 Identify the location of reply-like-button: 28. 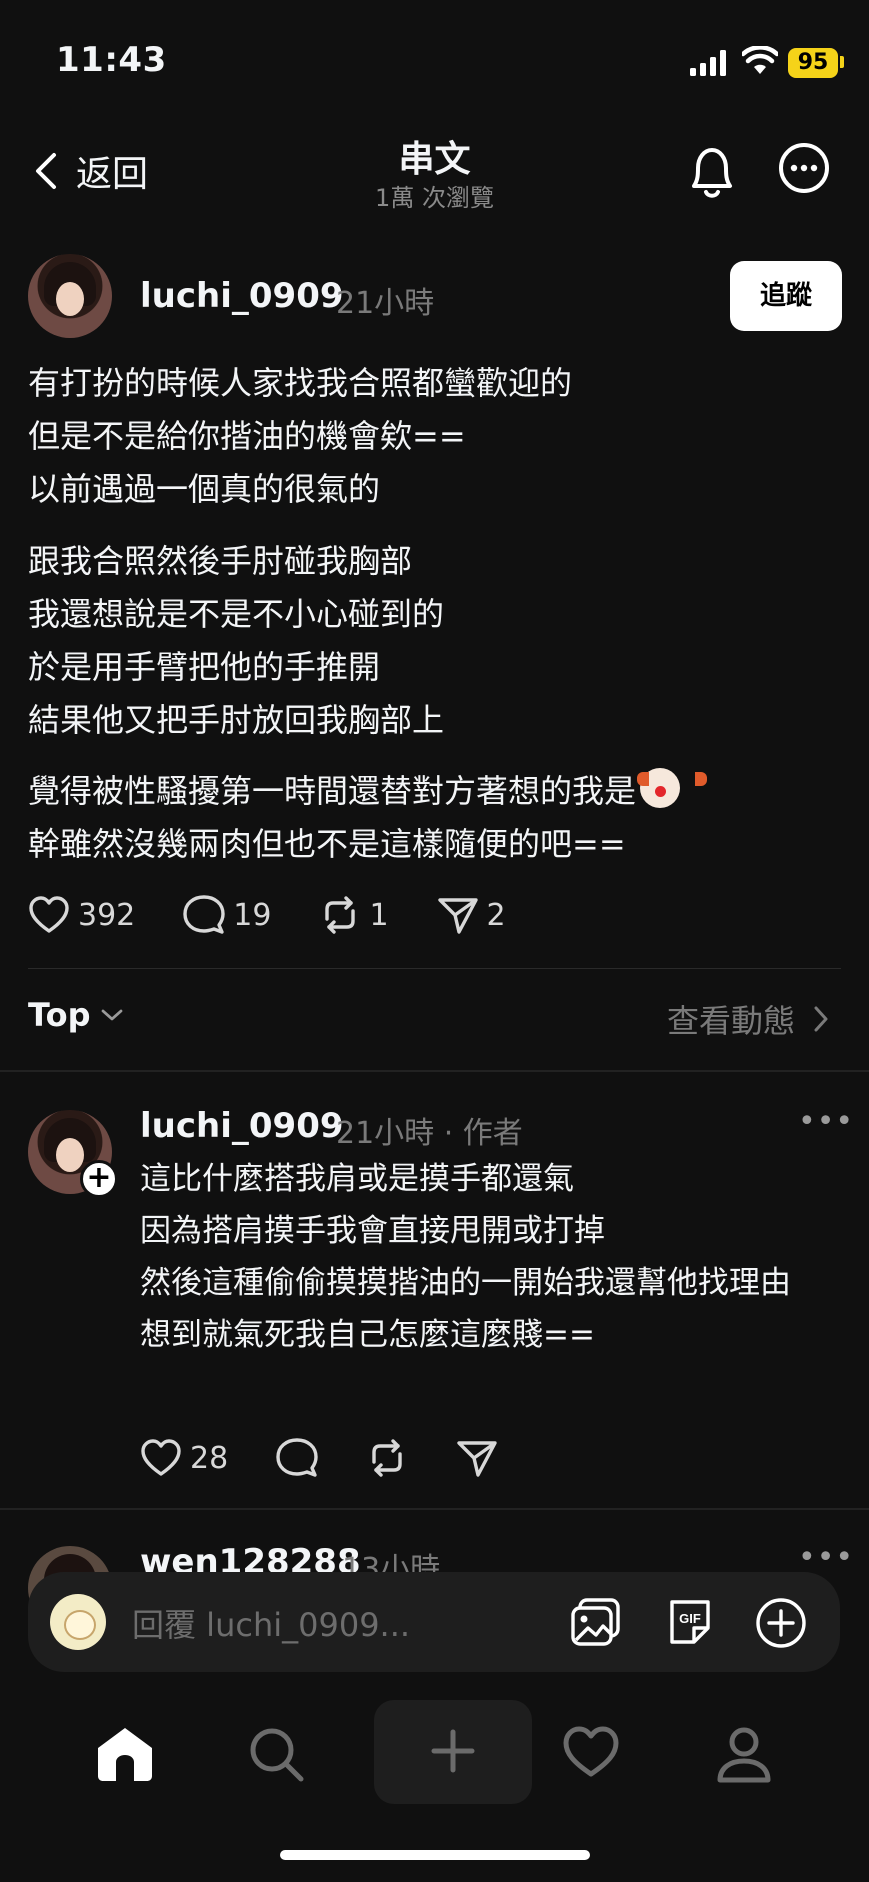
(184, 1458).